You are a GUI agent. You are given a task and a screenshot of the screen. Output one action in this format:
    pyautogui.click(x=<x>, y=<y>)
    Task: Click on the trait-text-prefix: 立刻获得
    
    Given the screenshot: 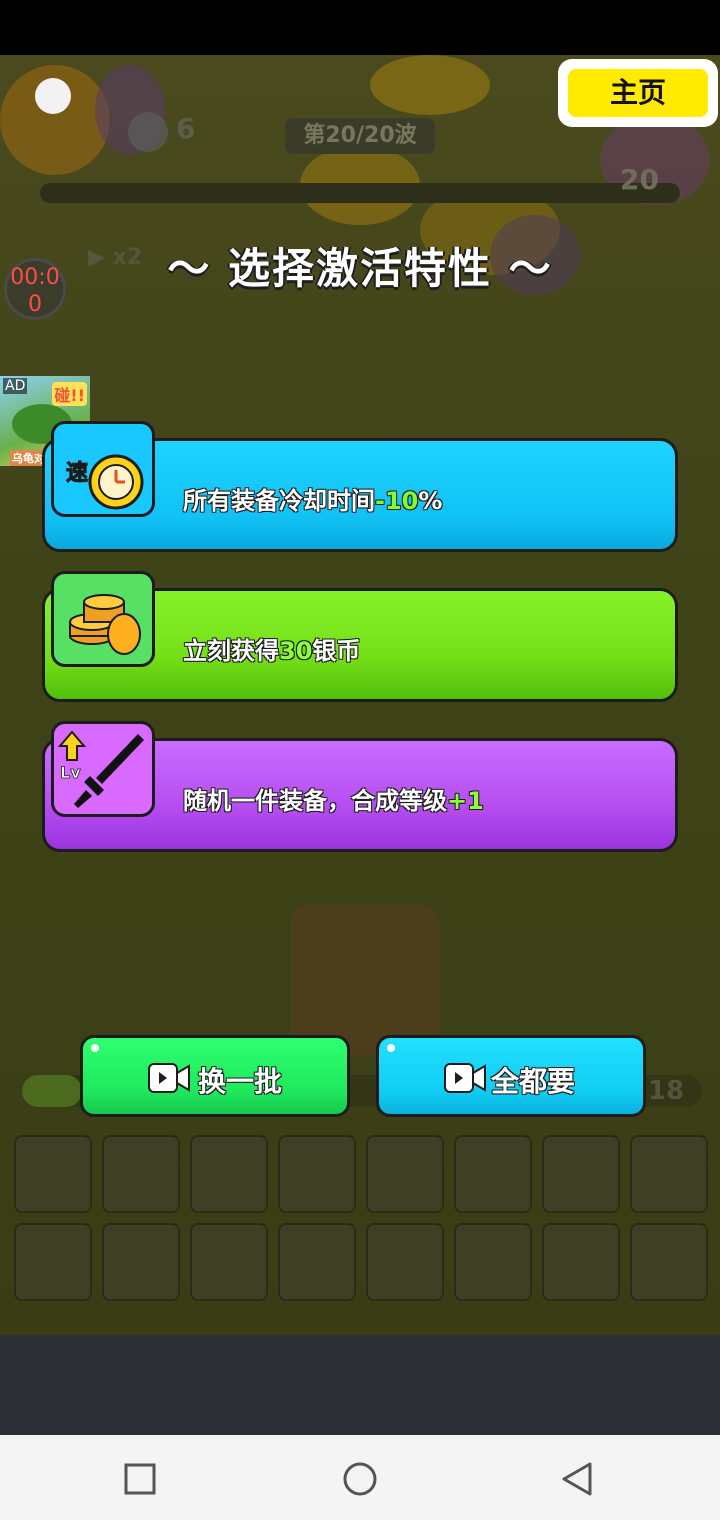 What is the action you would take?
    pyautogui.click(x=231, y=651)
    